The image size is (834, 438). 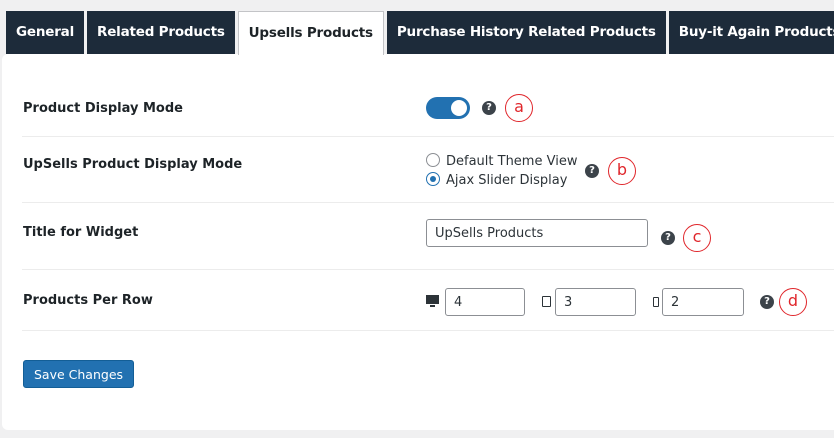 What do you see at coordinates (697, 238) in the screenshot?
I see `annotation-c: c` at bounding box center [697, 238].